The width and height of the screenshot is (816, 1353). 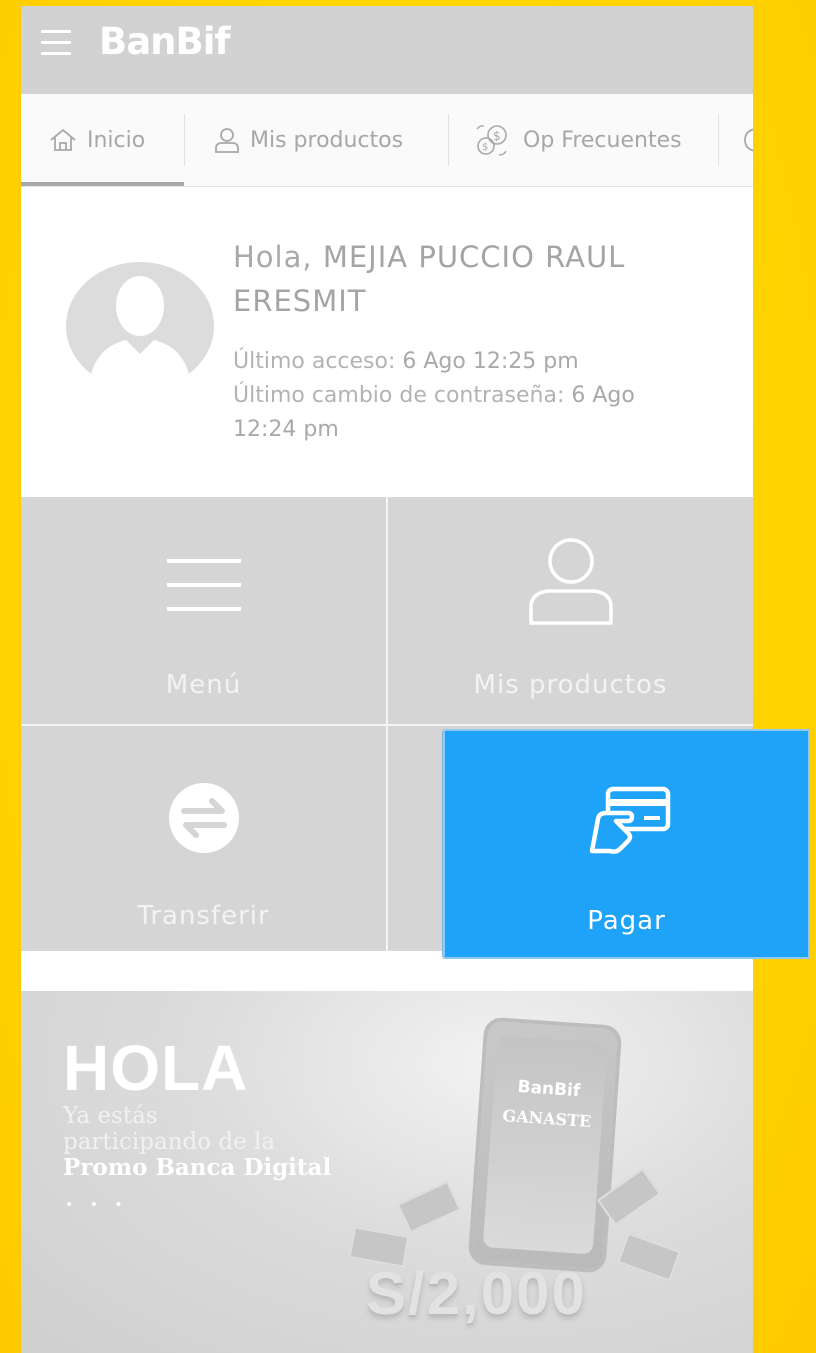 I want to click on section-spacer, so click(x=387, y=971).